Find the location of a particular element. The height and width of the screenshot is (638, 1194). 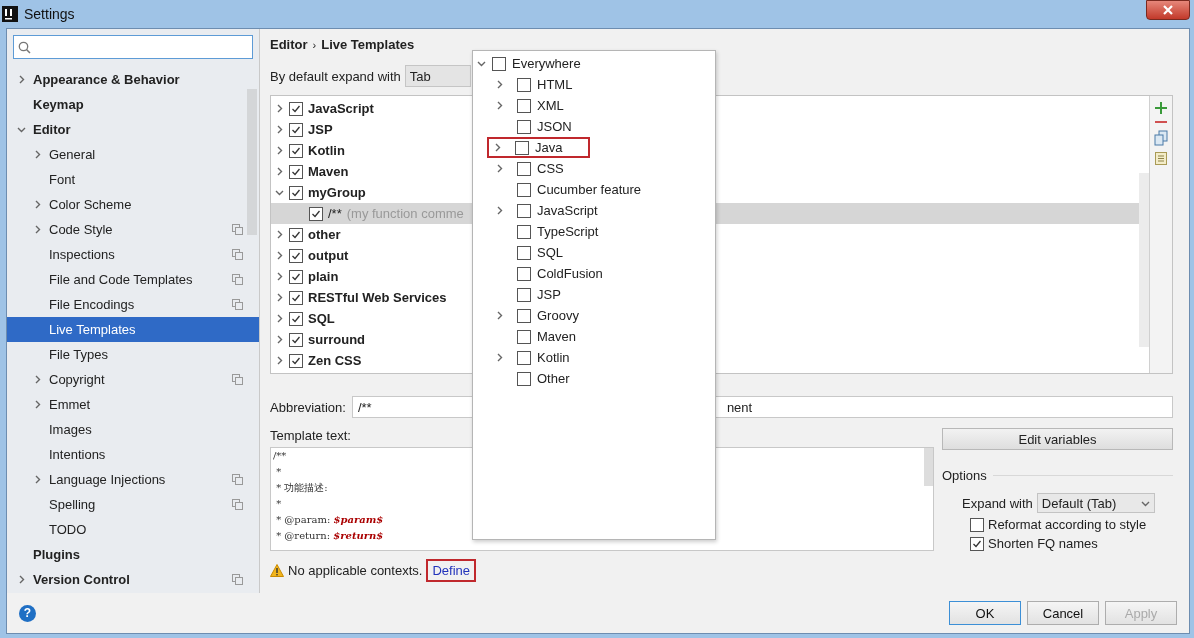

context-label: XML is located at coordinates (550, 105).